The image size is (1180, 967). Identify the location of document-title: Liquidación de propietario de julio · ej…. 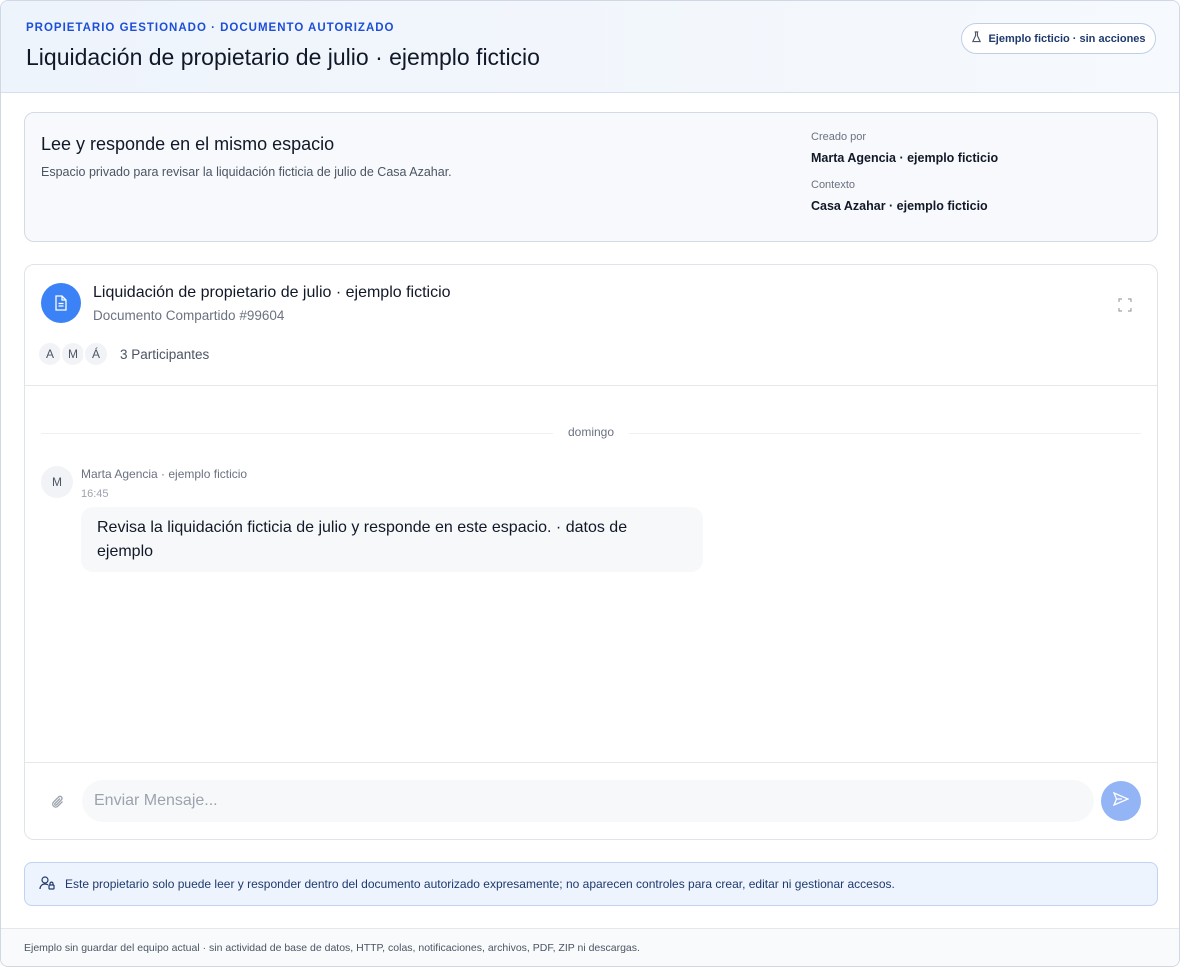
(272, 292).